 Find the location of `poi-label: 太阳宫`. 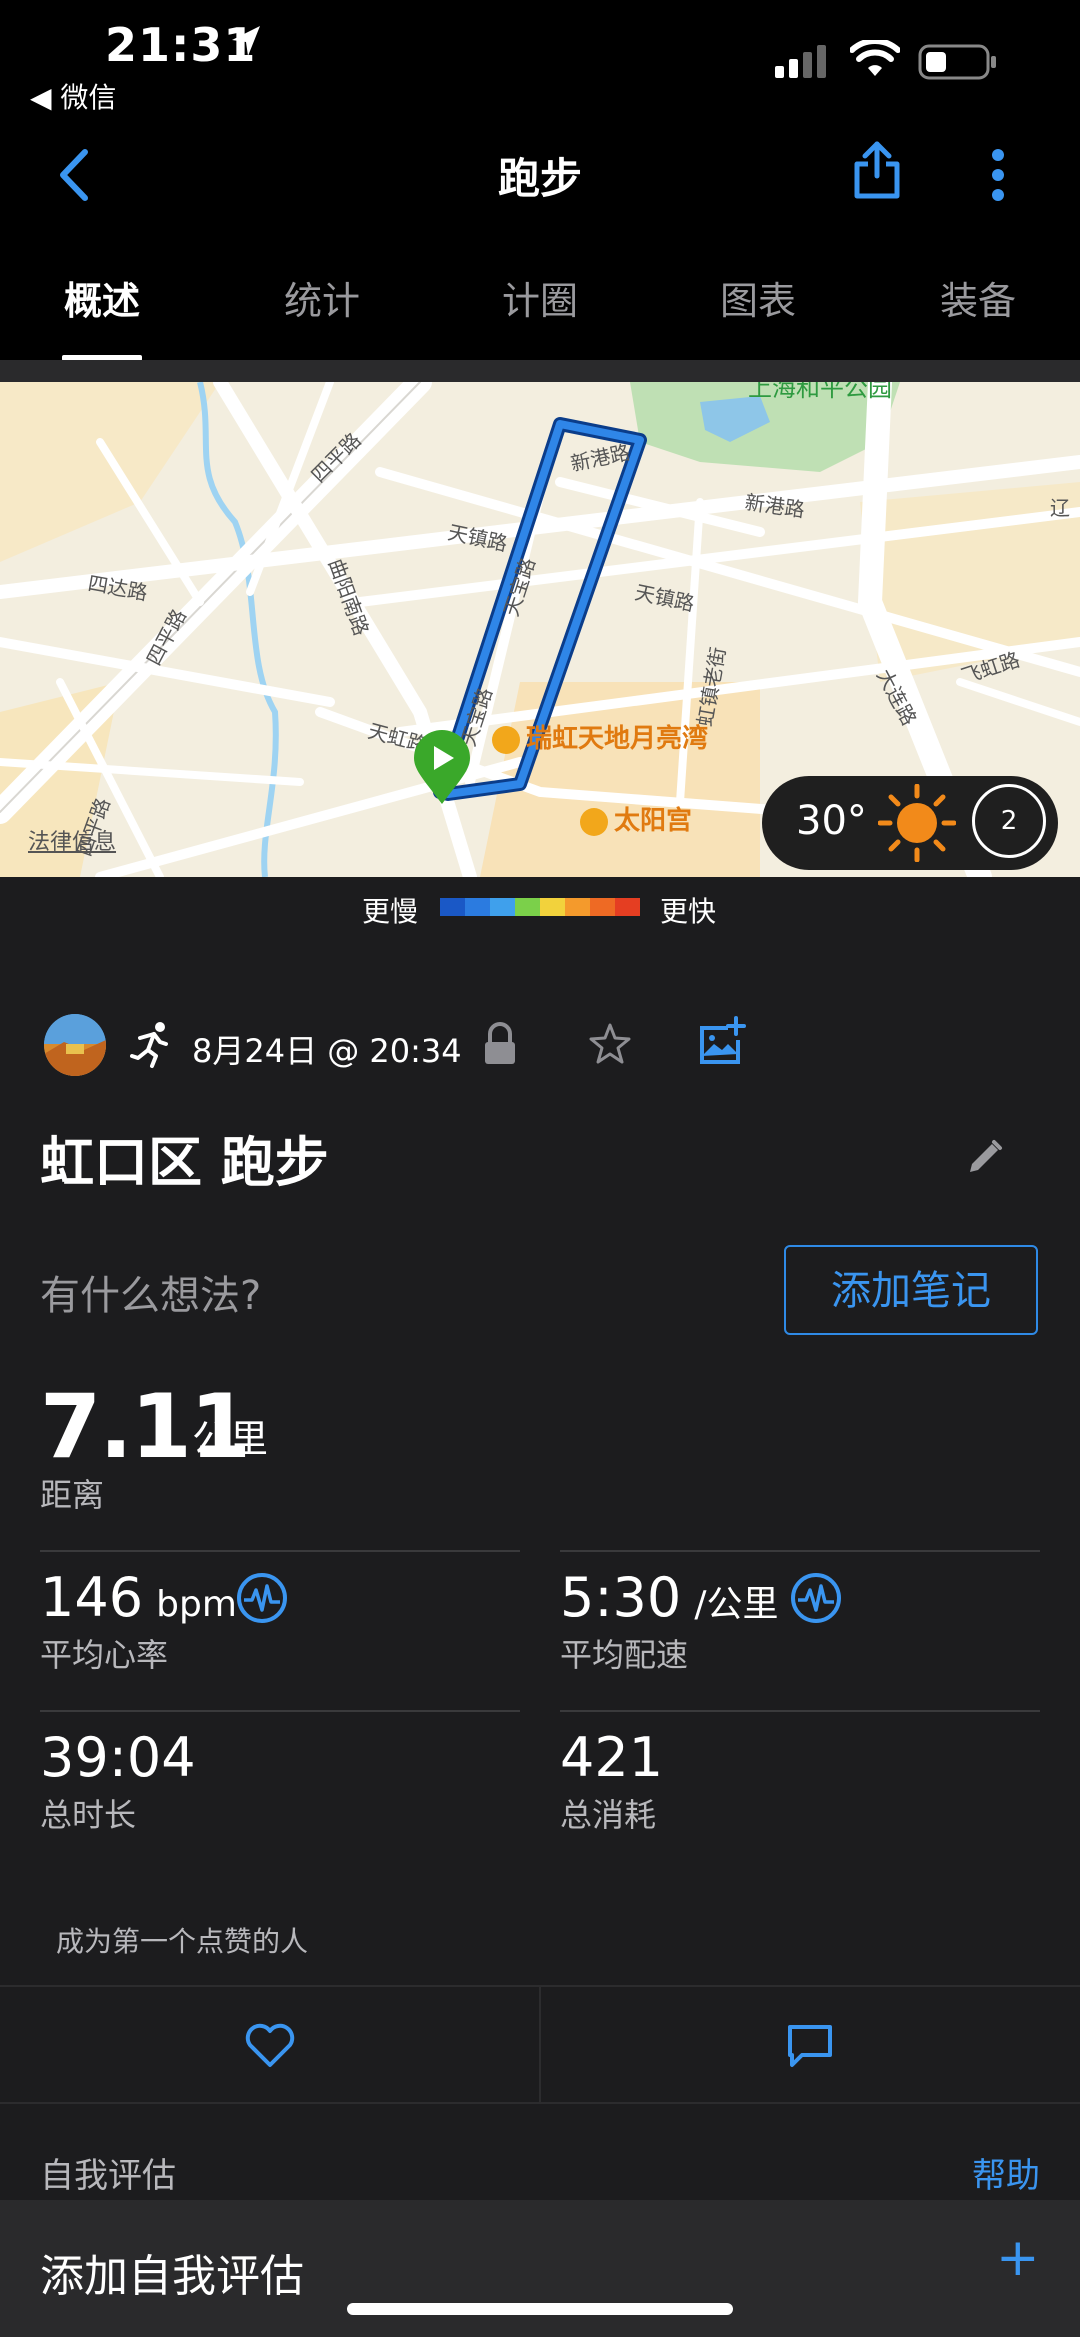

poi-label: 太阳宫 is located at coordinates (636, 818).